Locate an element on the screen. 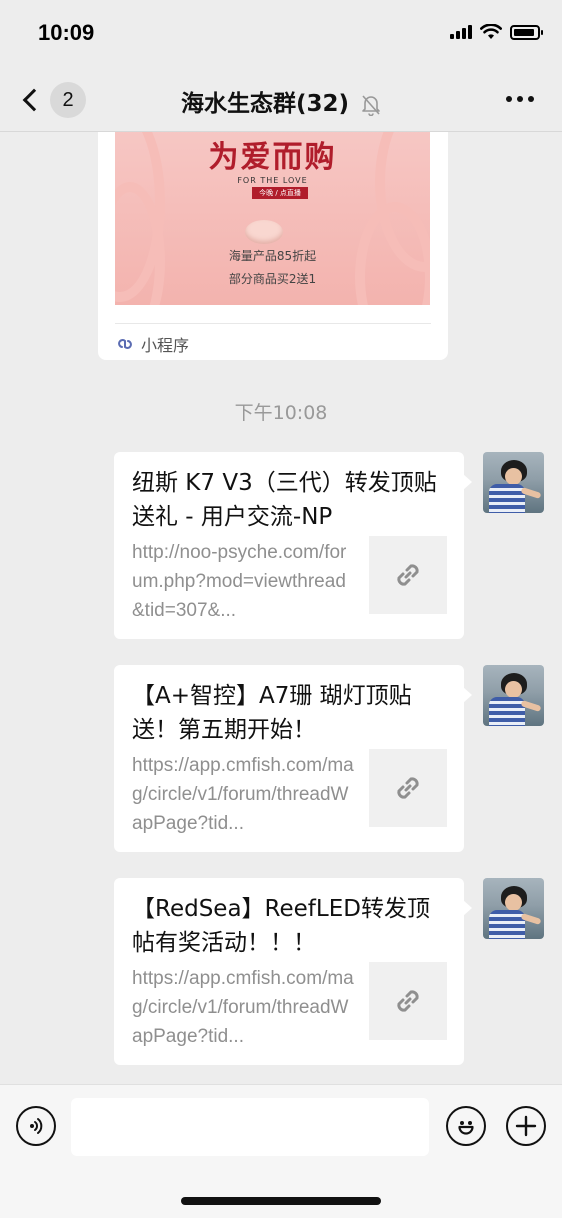 This screenshot has height=1218, width=562. mini-program-label: 小程序 is located at coordinates (165, 345).